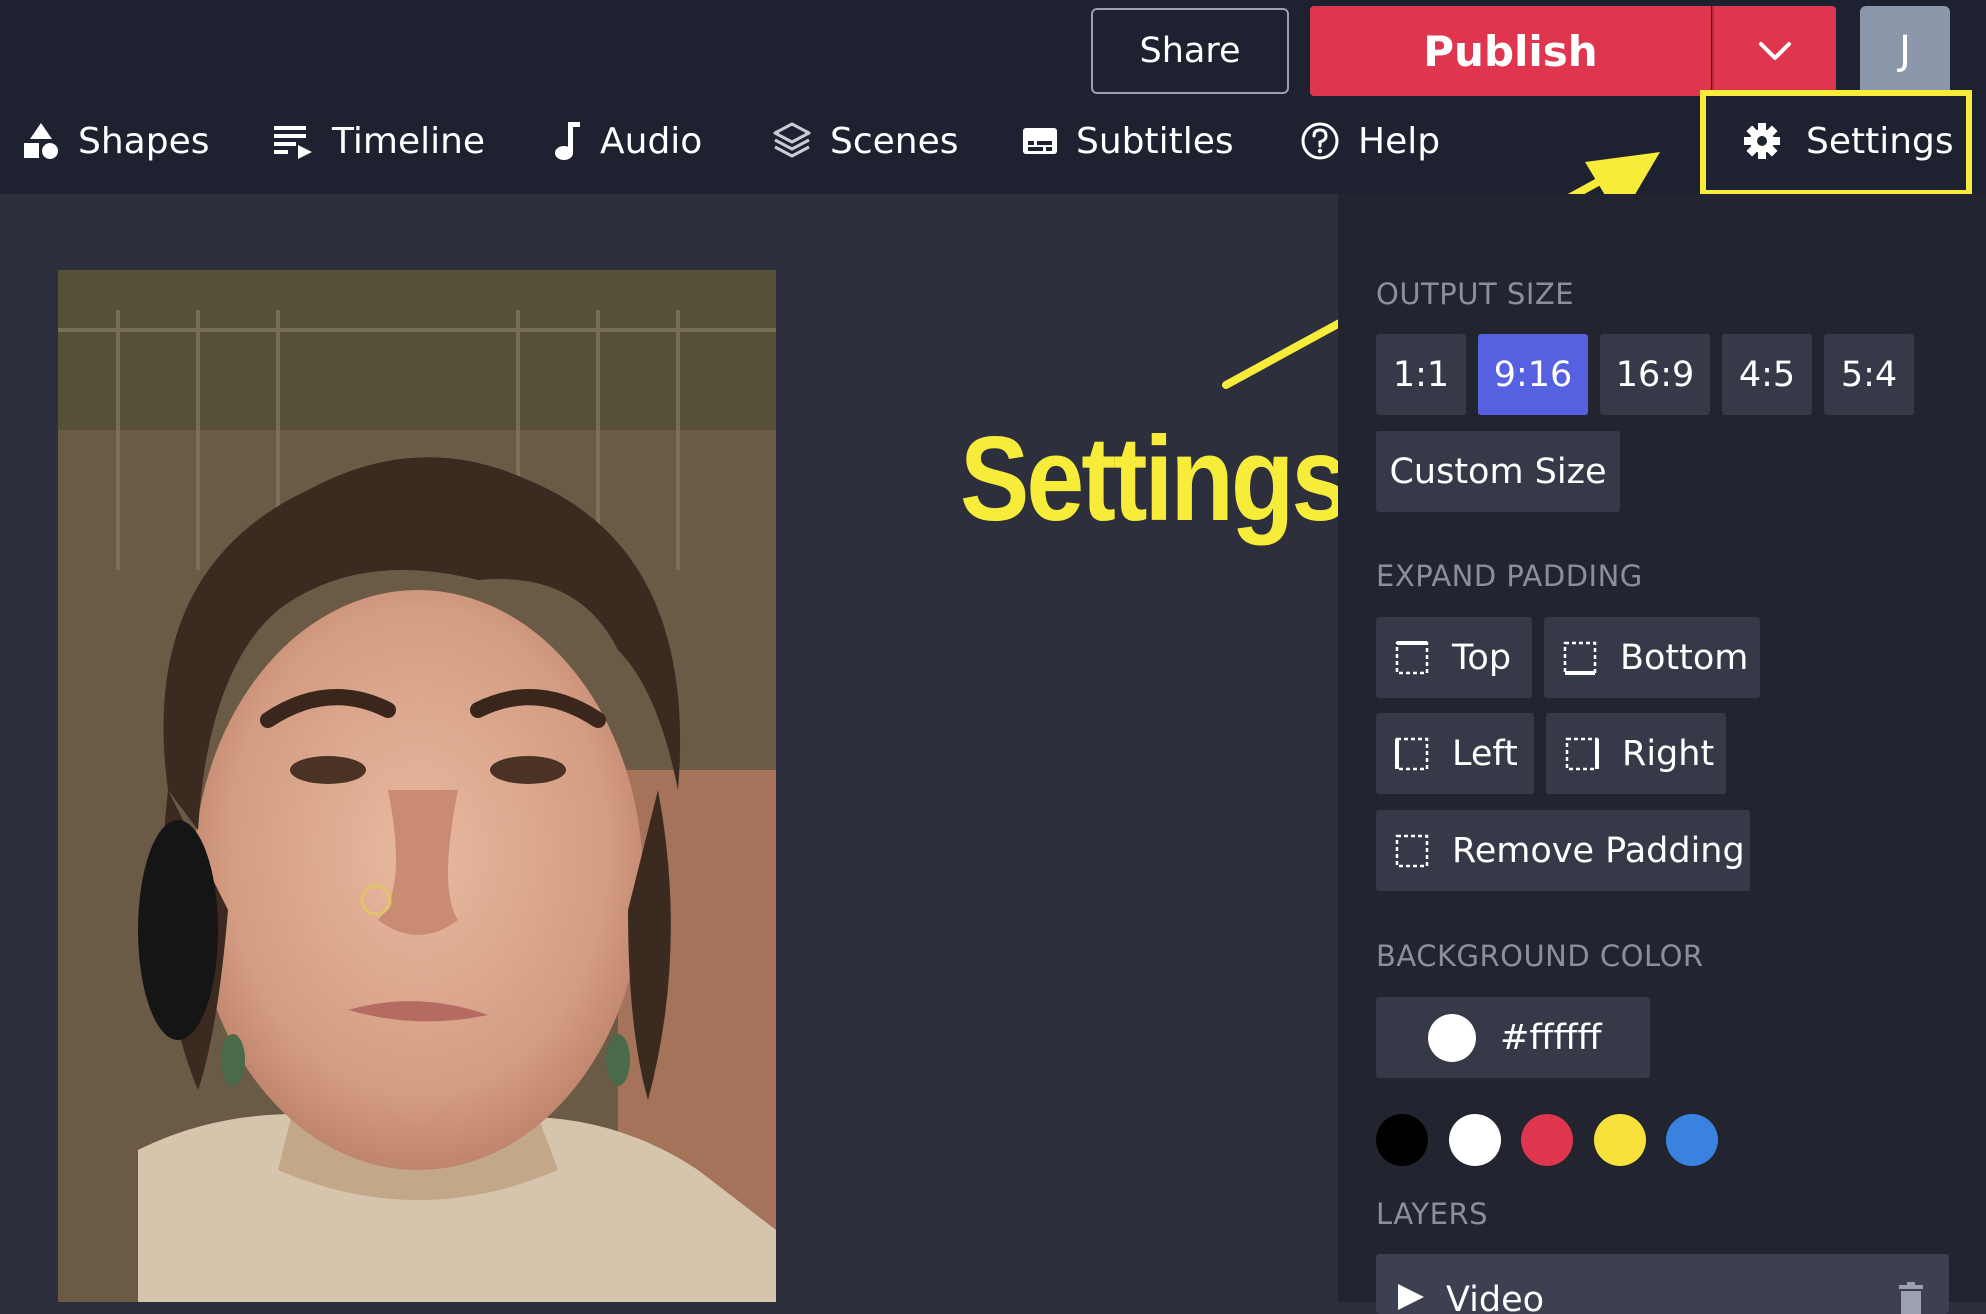 This screenshot has height=1314, width=1986. What do you see at coordinates (1547, 1140) in the screenshot?
I see `swatch-red` at bounding box center [1547, 1140].